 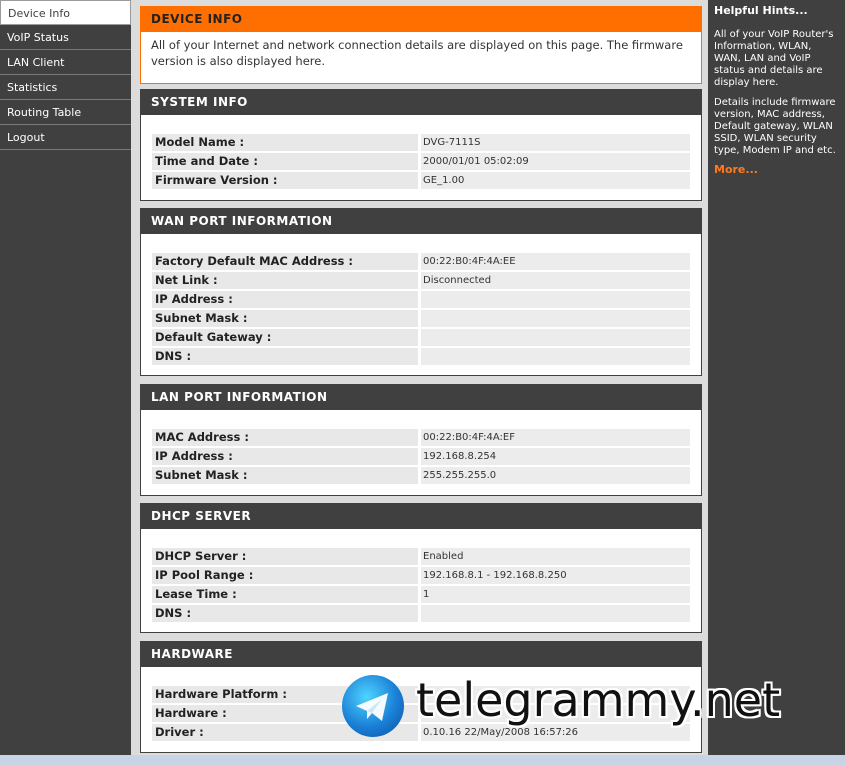 What do you see at coordinates (65, 112) in the screenshot?
I see `nav-item-routing-table: Routing Table` at bounding box center [65, 112].